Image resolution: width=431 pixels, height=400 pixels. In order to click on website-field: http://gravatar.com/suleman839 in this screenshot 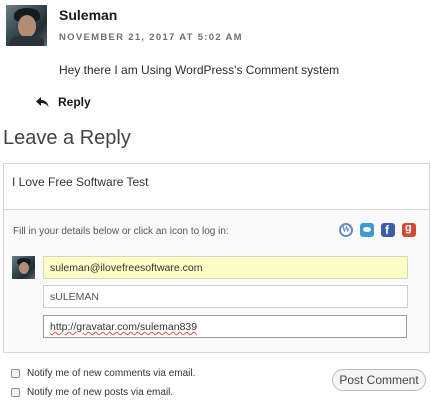, I will do `click(225, 326)`.